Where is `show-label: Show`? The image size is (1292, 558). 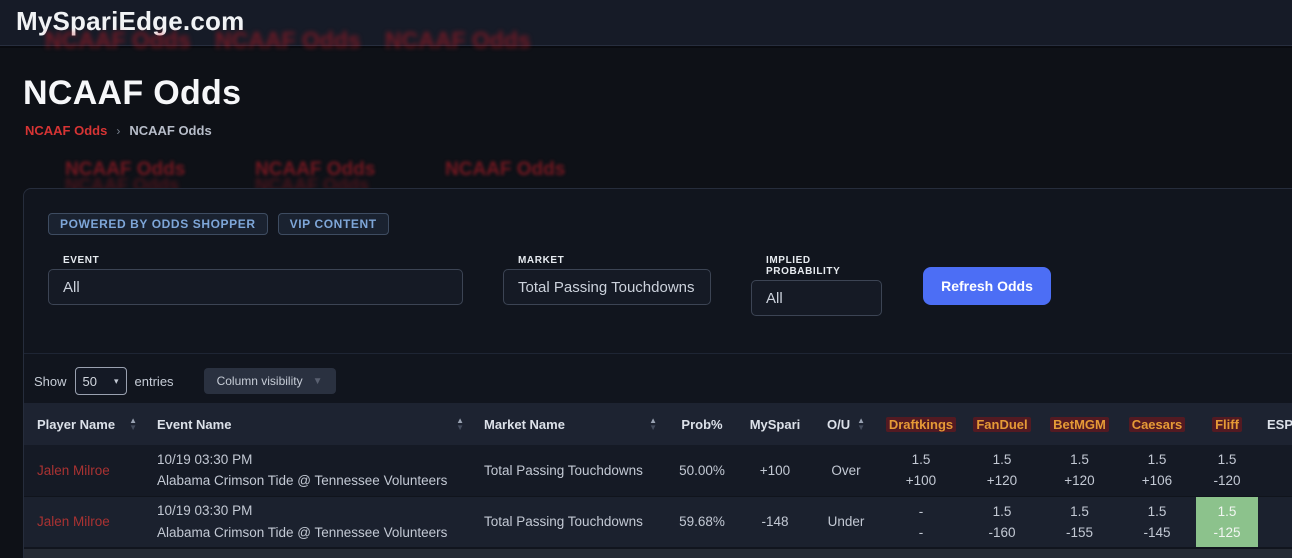
show-label: Show is located at coordinates (50, 381).